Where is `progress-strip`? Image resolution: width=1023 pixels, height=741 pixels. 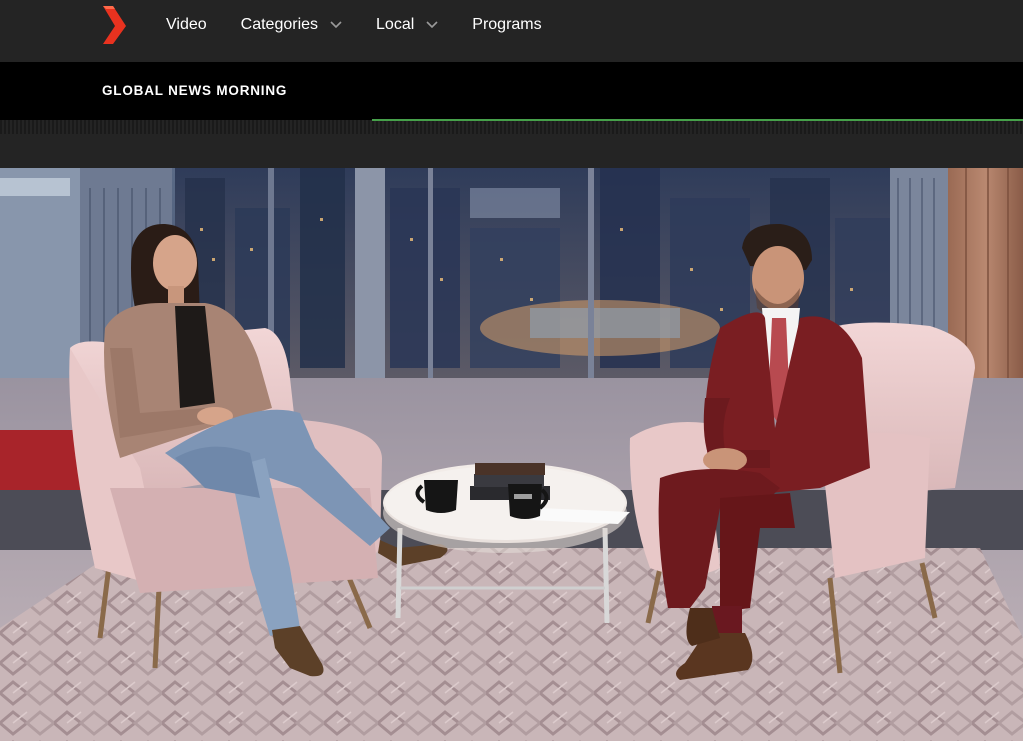 progress-strip is located at coordinates (511, 127).